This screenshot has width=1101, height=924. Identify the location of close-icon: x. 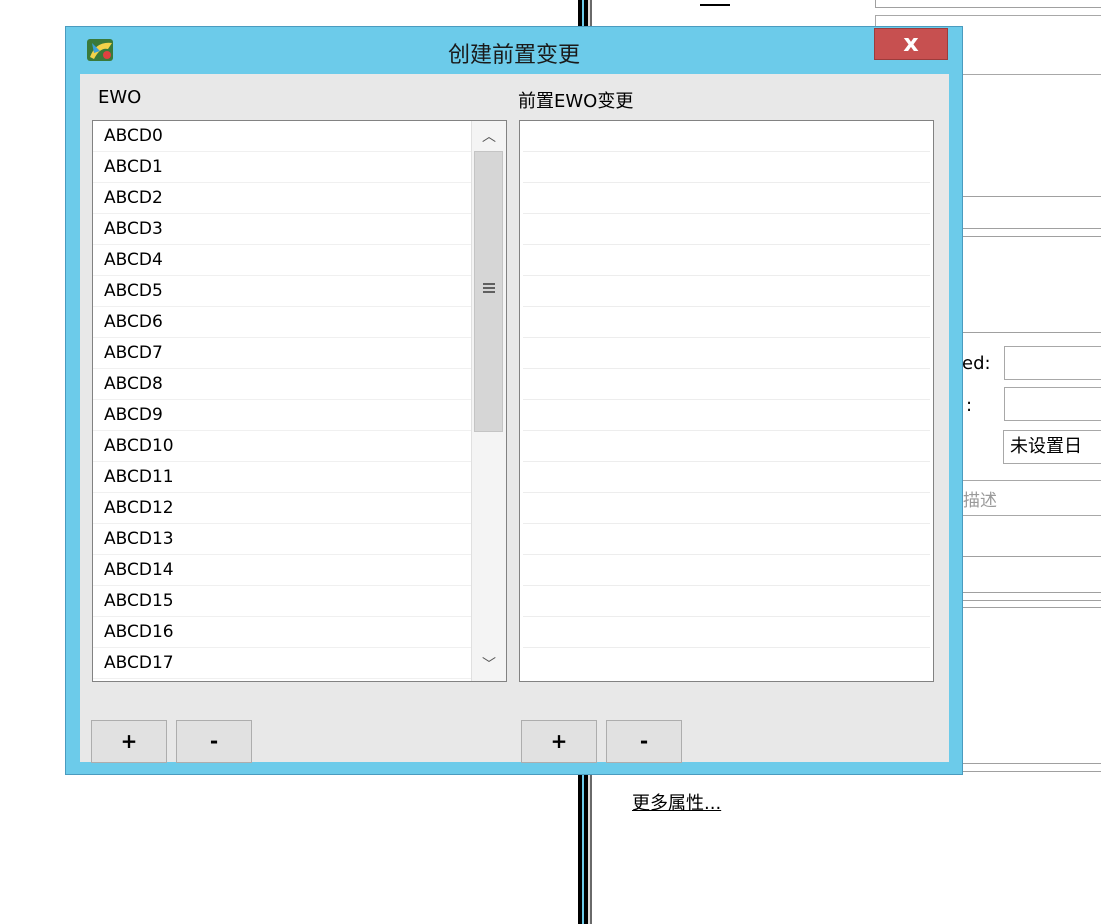
(911, 43).